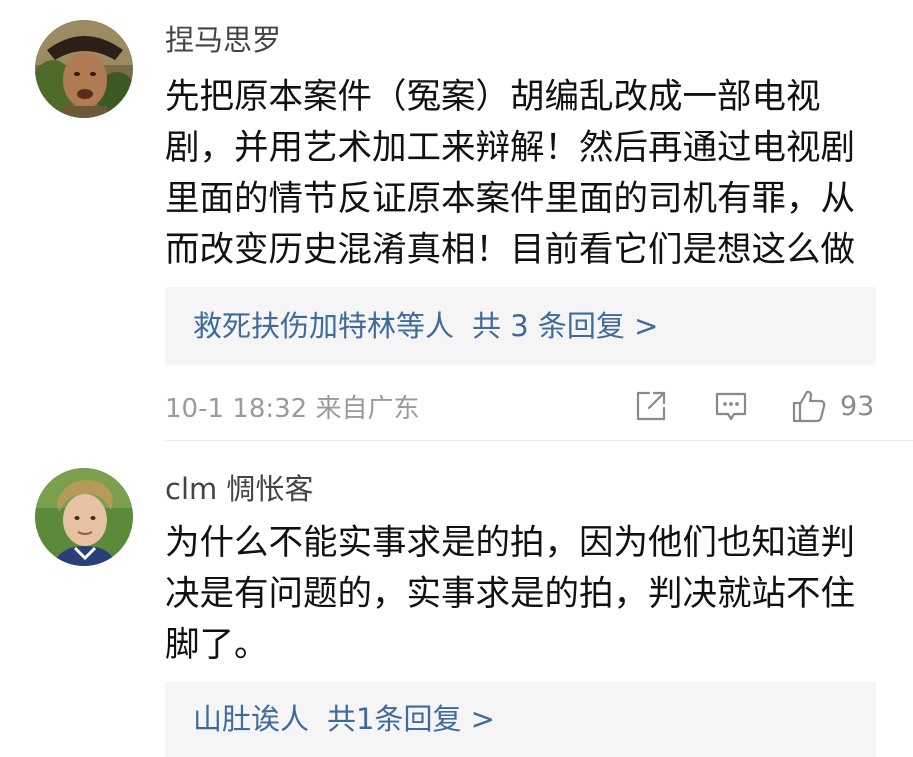 This screenshot has height=757, width=913. Describe the element at coordinates (651, 406) in the screenshot. I see `share-icon` at that location.